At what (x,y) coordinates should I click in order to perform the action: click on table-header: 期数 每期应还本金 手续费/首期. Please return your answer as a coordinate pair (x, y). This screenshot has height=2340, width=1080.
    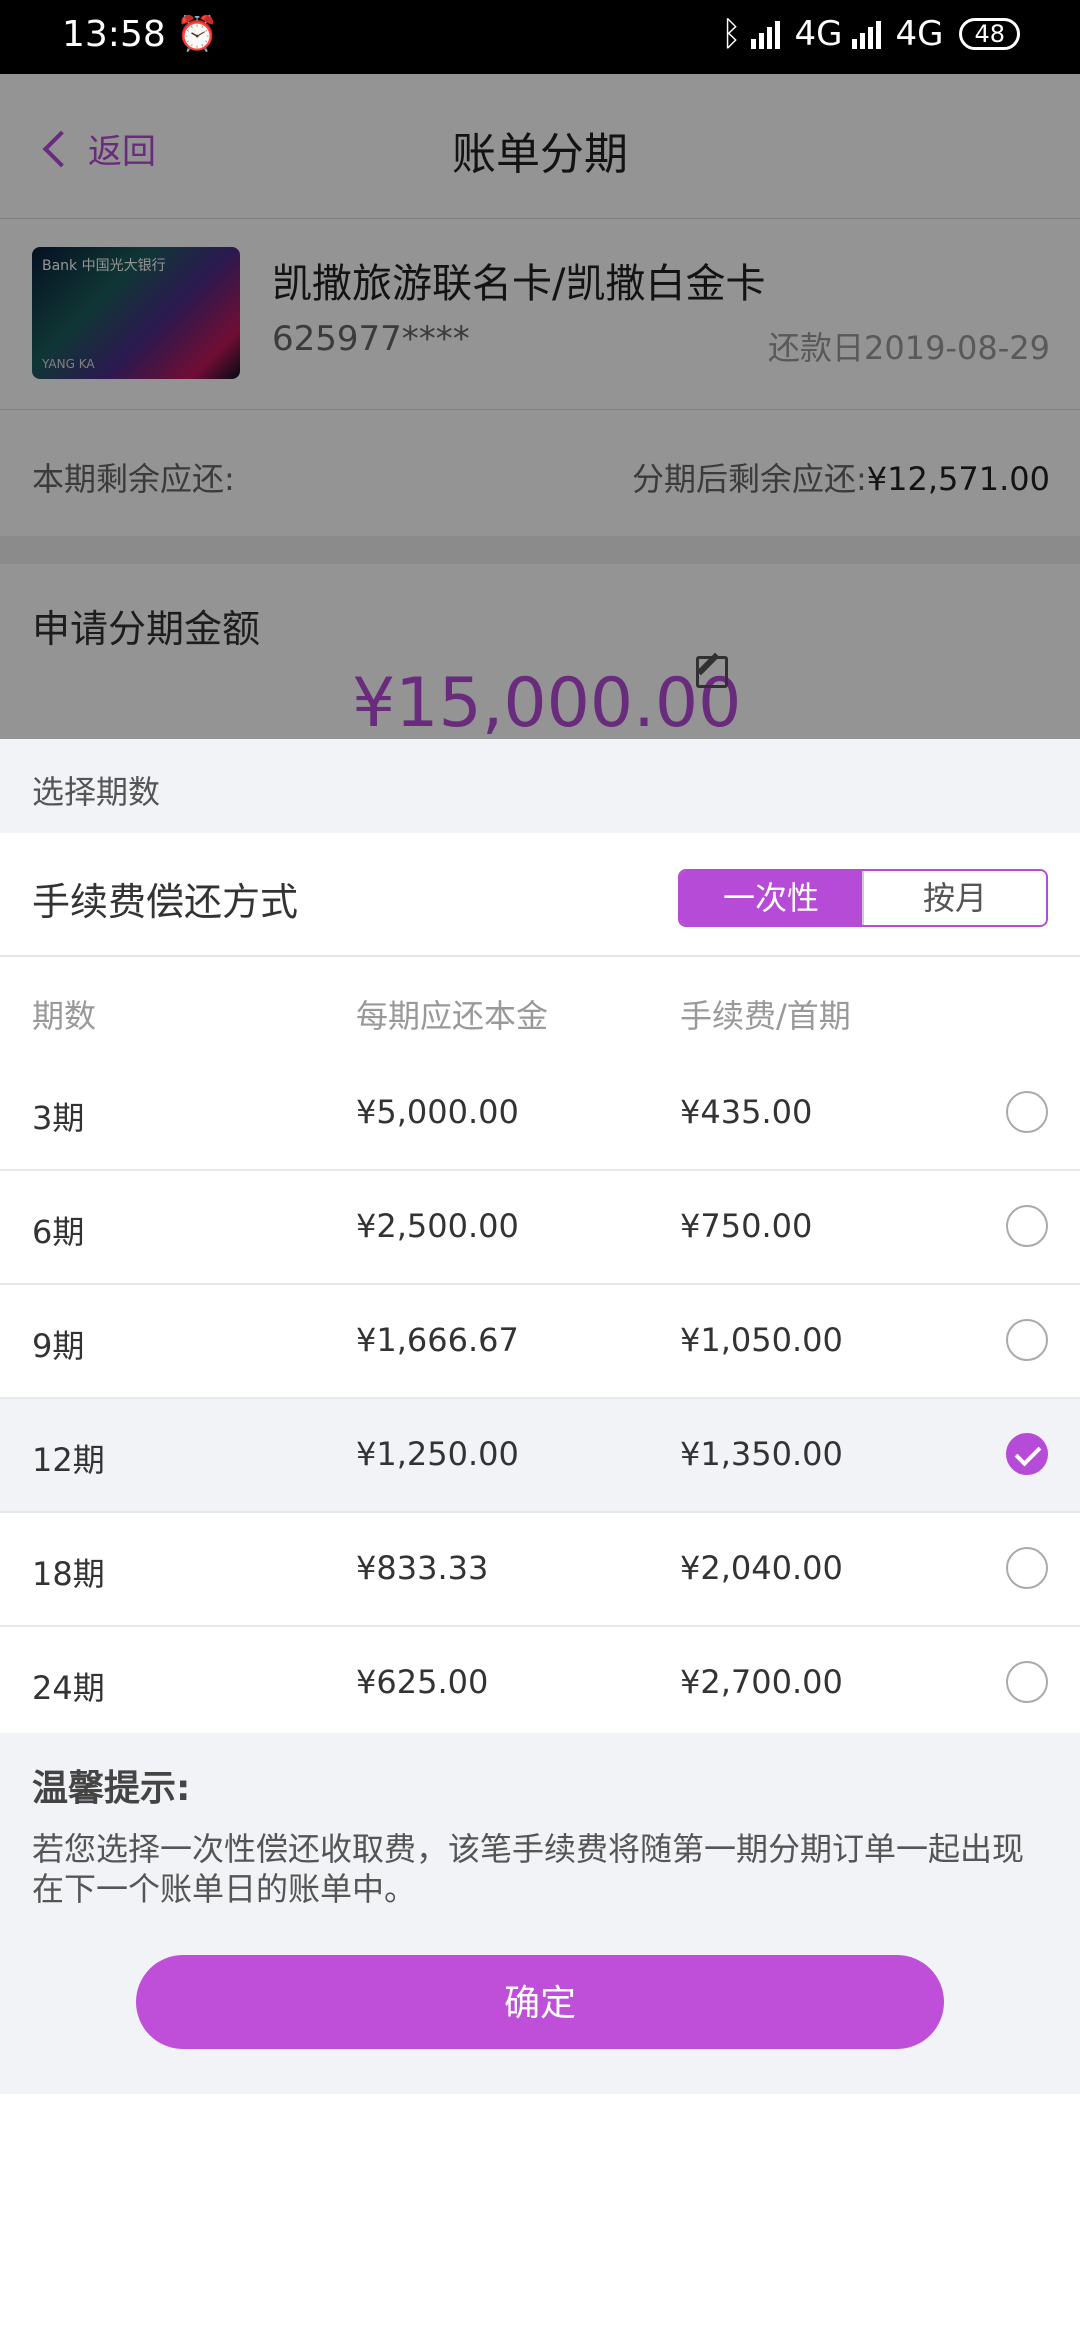
    Looking at the image, I should click on (540, 1007).